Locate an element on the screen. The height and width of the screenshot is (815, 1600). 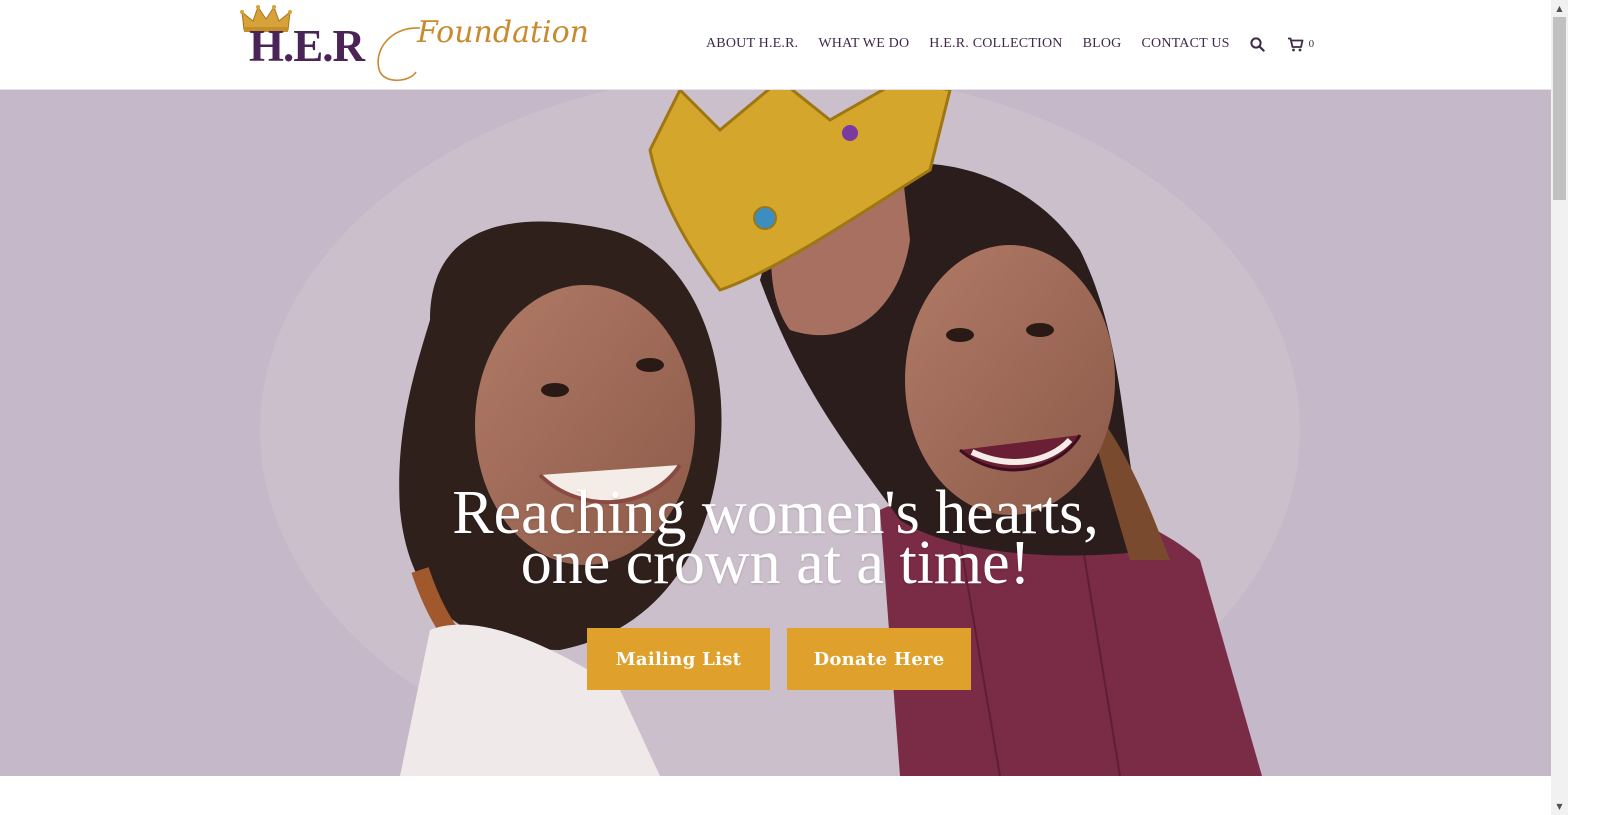
cart-button: 0 is located at coordinates (1301, 44).